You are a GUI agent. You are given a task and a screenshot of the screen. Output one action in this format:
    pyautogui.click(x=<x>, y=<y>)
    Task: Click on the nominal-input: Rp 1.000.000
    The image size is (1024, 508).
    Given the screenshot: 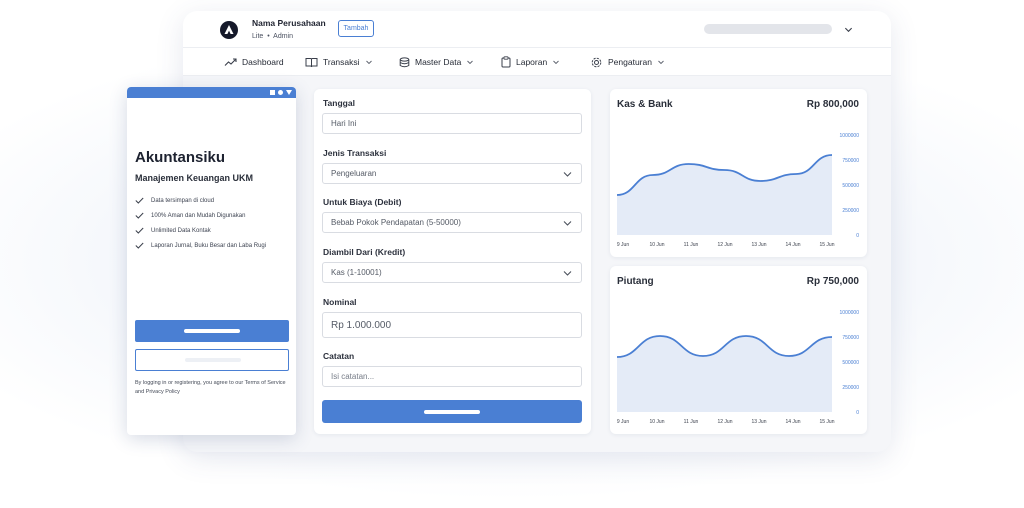 What is the action you would take?
    pyautogui.click(x=452, y=325)
    